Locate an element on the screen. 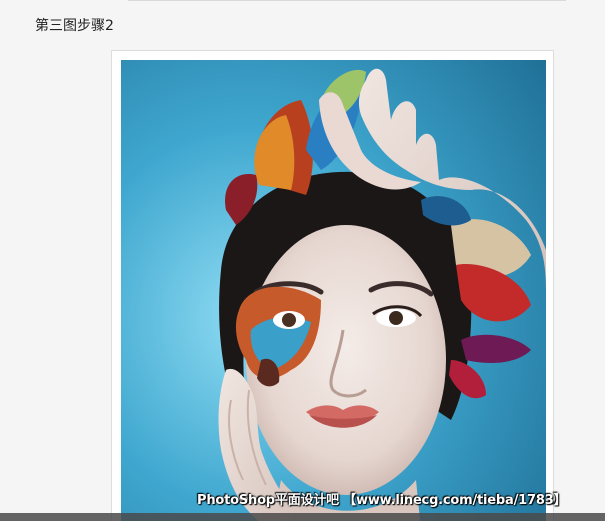 This screenshot has width=605, height=521. top-divider is located at coordinates (347, 0).